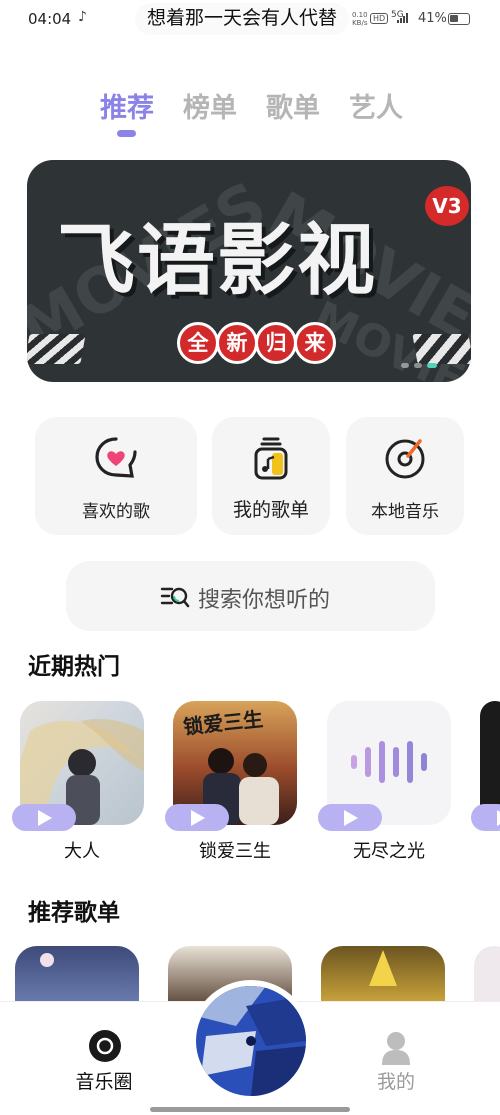 This screenshot has width=500, height=1115. What do you see at coordinates (250, 1109) in the screenshot?
I see `home-indicator` at bounding box center [250, 1109].